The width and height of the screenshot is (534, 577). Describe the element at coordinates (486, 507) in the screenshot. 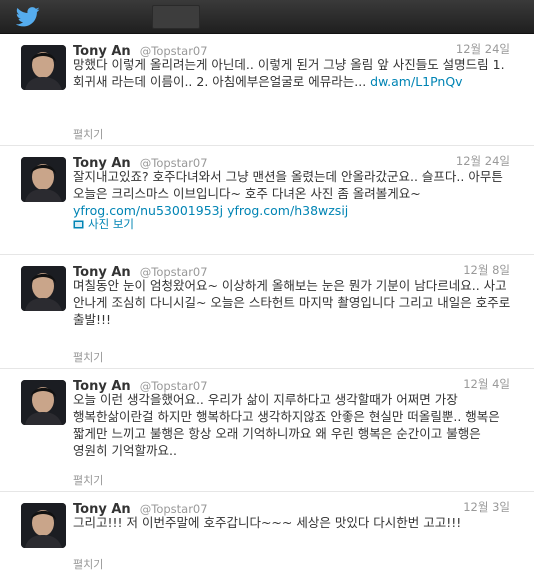

I see `tweet-time: 12월 3일` at that location.